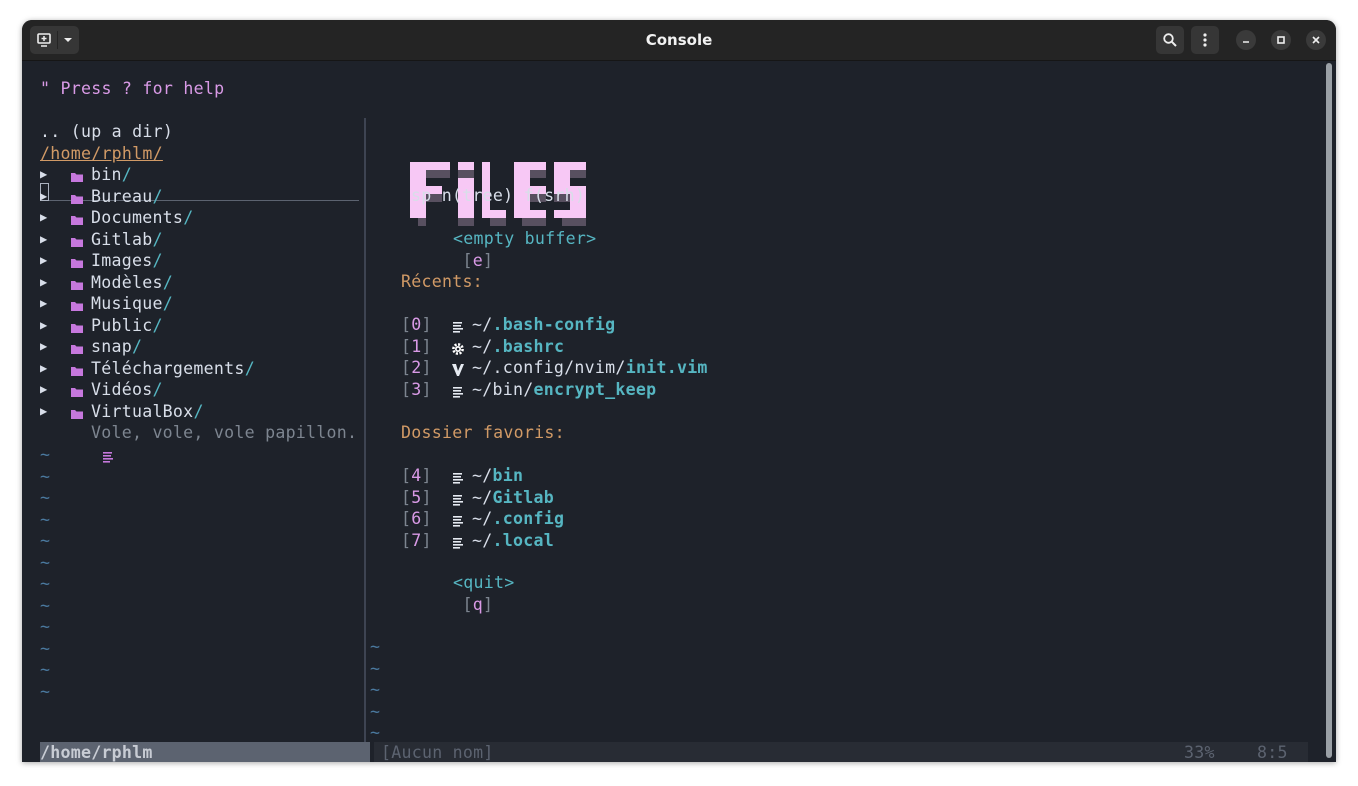  What do you see at coordinates (1329, 410) in the screenshot?
I see `scrollbar` at bounding box center [1329, 410].